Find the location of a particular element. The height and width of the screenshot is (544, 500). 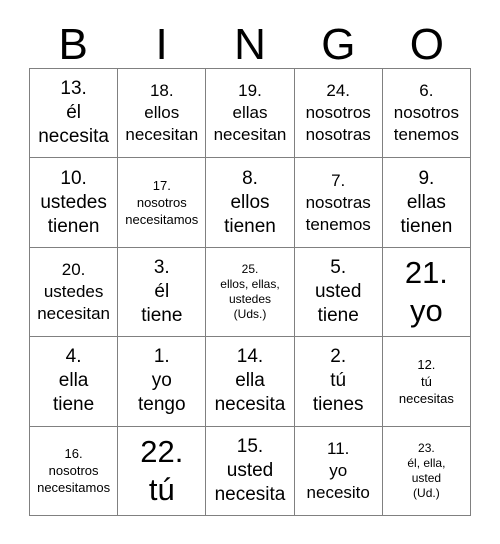

bingo-cell-24: 24. nosotros nosotras is located at coordinates (338, 114).